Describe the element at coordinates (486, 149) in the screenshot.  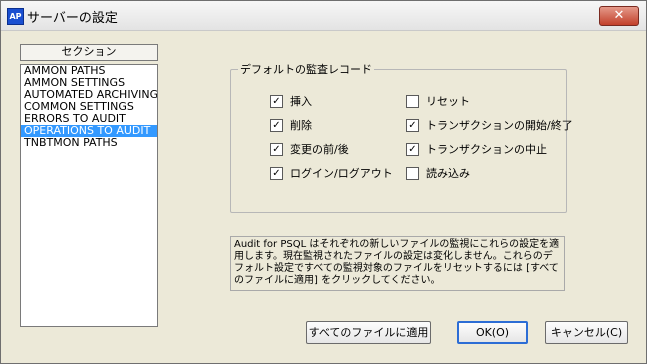
I see `checkbox-label: トランザクションの中止` at that location.